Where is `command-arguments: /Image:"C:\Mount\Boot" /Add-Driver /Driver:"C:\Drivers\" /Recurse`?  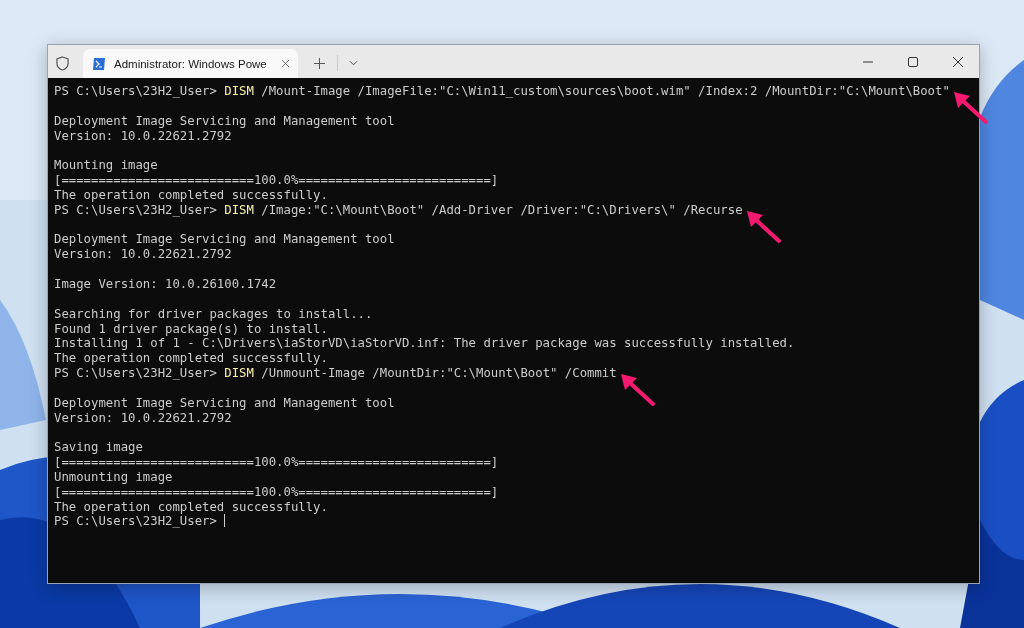
command-arguments: /Image:"C:\Mount\Boot" /Add-Driver /Driver:"C:\Drivers\" /Recurse is located at coordinates (502, 209).